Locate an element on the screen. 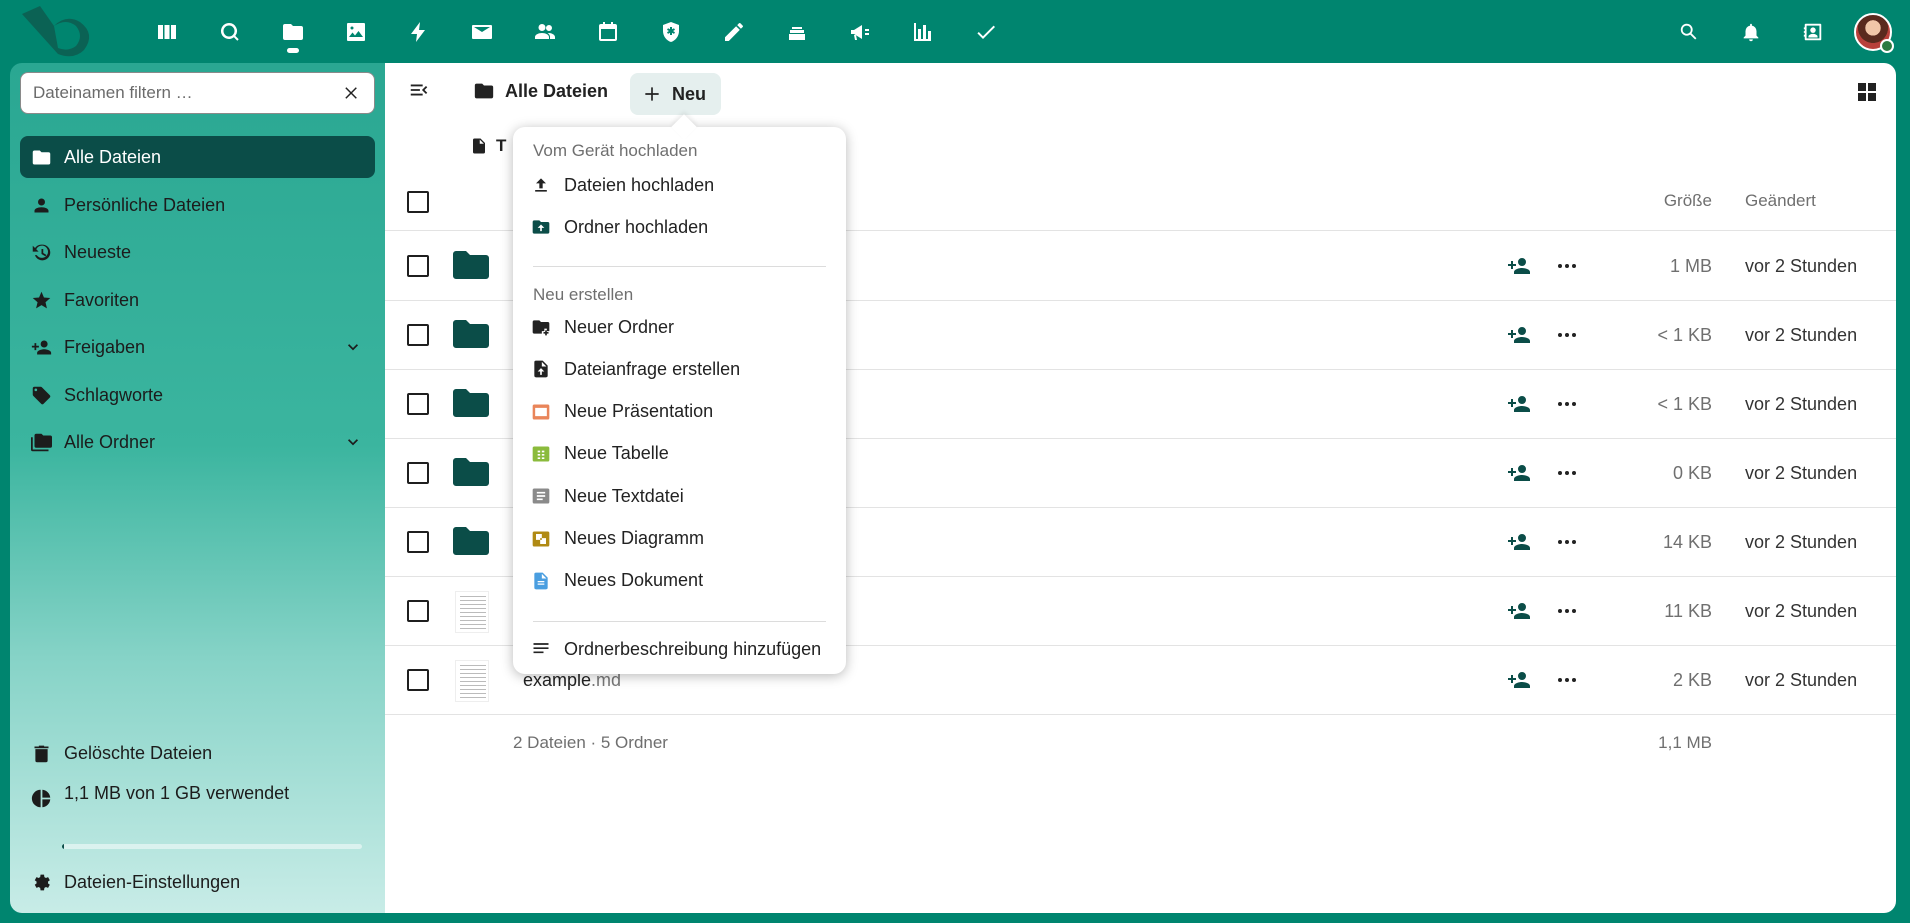 Image resolution: width=1910 pixels, height=923 pixels. sidebar-item-label: Schlagworte is located at coordinates (114, 394).